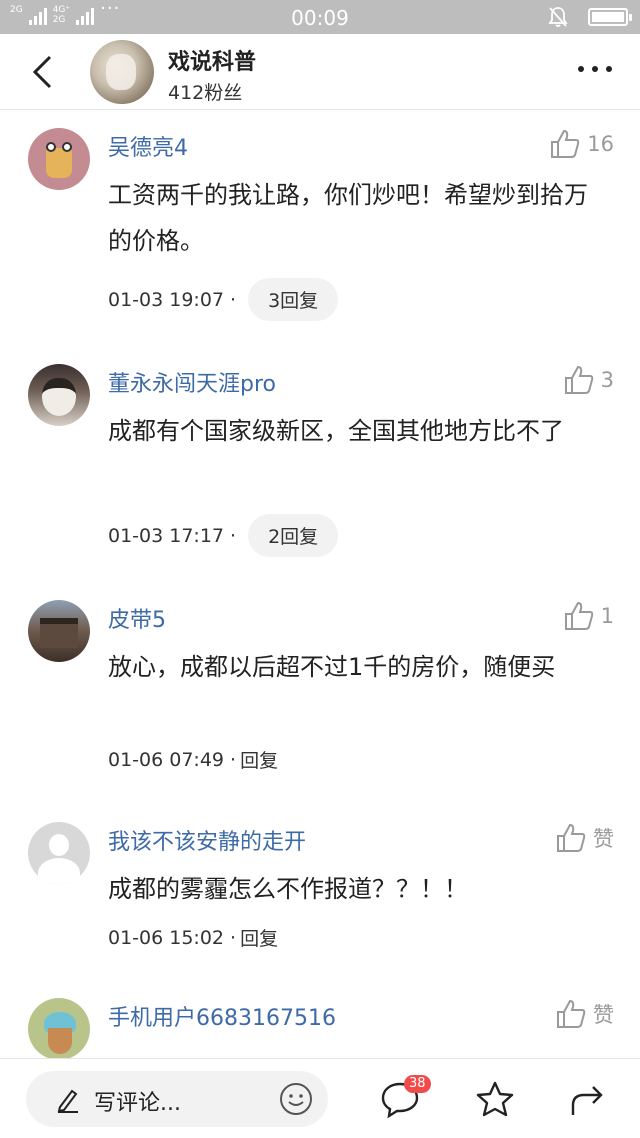 The image size is (640, 1138). I want to click on more-icon, so click(595, 69).